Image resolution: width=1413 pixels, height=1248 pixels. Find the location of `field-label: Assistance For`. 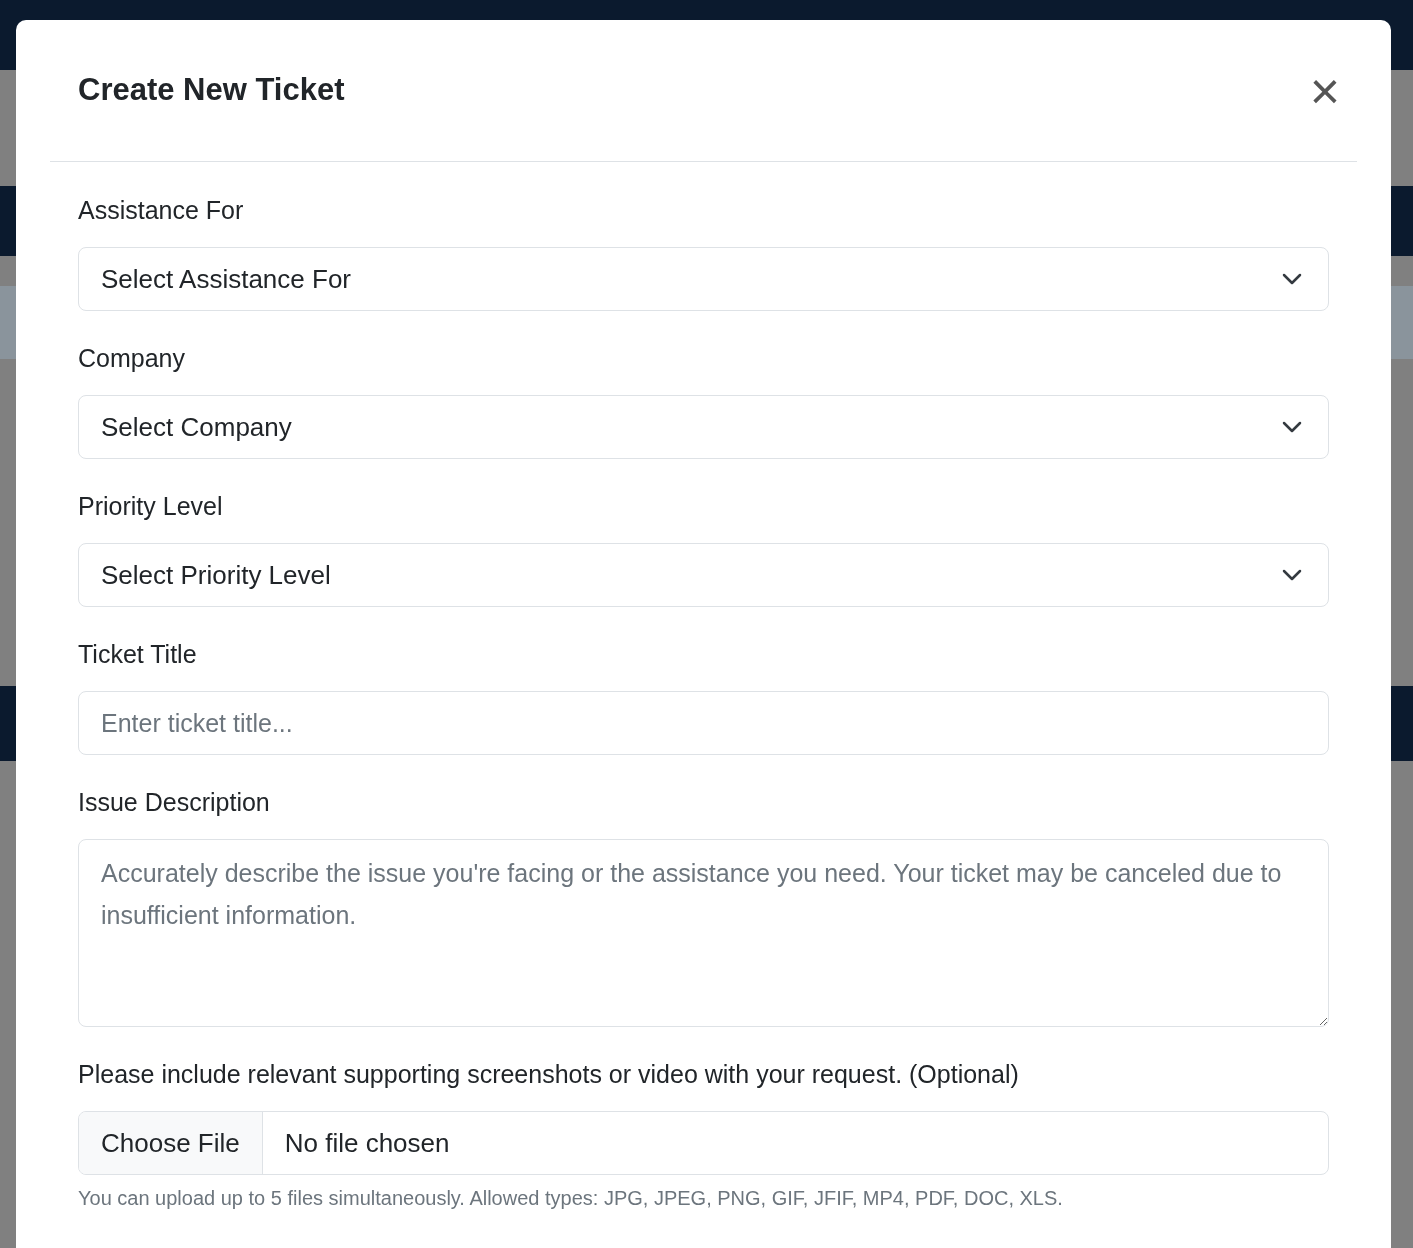

field-label: Assistance For is located at coordinates (161, 210).